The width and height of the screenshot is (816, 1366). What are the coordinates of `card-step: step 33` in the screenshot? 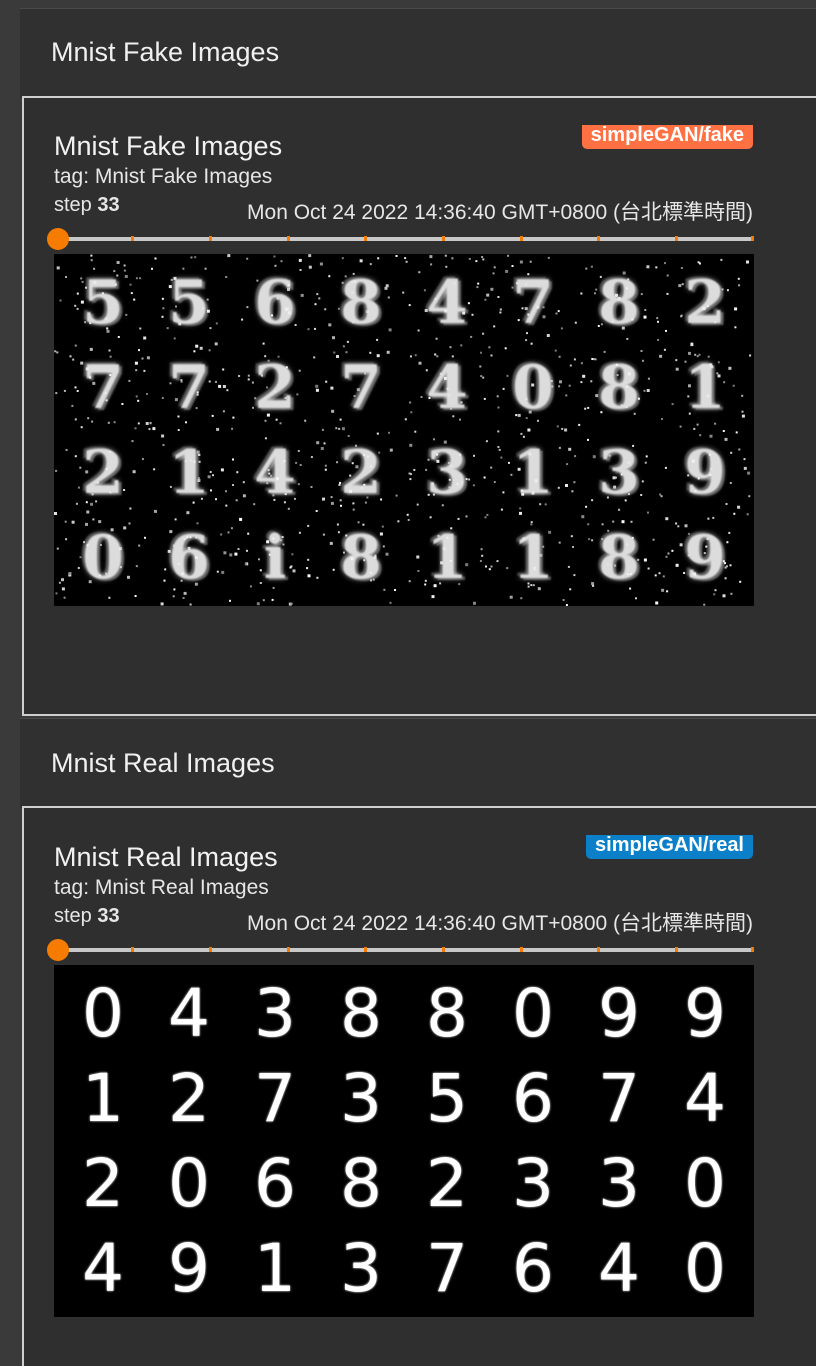 It's located at (87, 205).